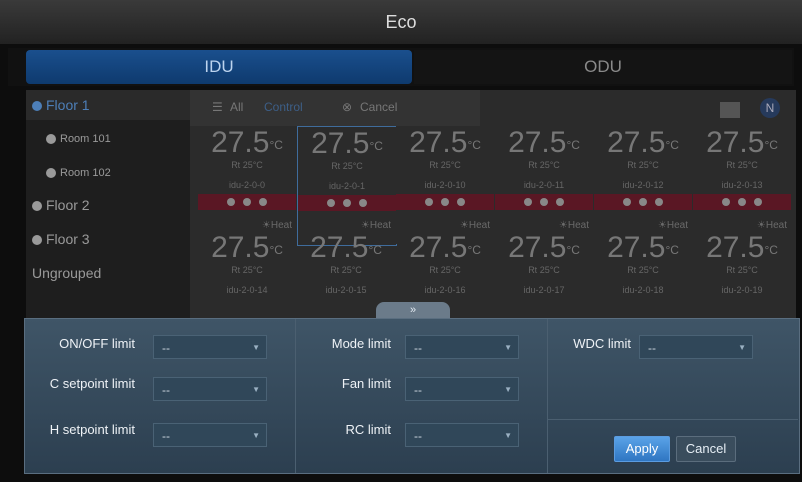  I want to click on collapse-icon, so click(37, 106).